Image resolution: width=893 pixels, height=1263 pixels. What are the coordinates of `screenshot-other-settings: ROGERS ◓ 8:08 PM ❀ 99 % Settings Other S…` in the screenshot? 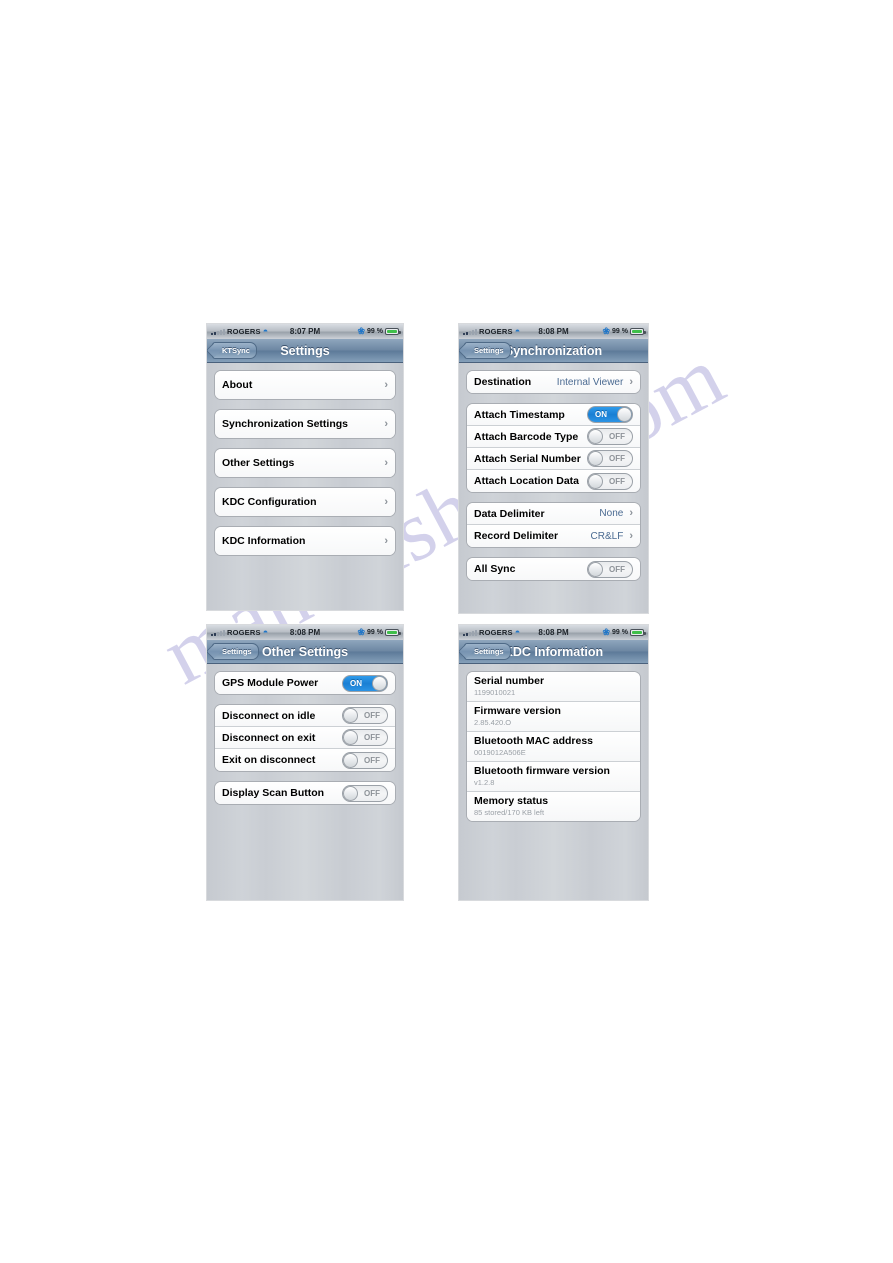 It's located at (305, 762).